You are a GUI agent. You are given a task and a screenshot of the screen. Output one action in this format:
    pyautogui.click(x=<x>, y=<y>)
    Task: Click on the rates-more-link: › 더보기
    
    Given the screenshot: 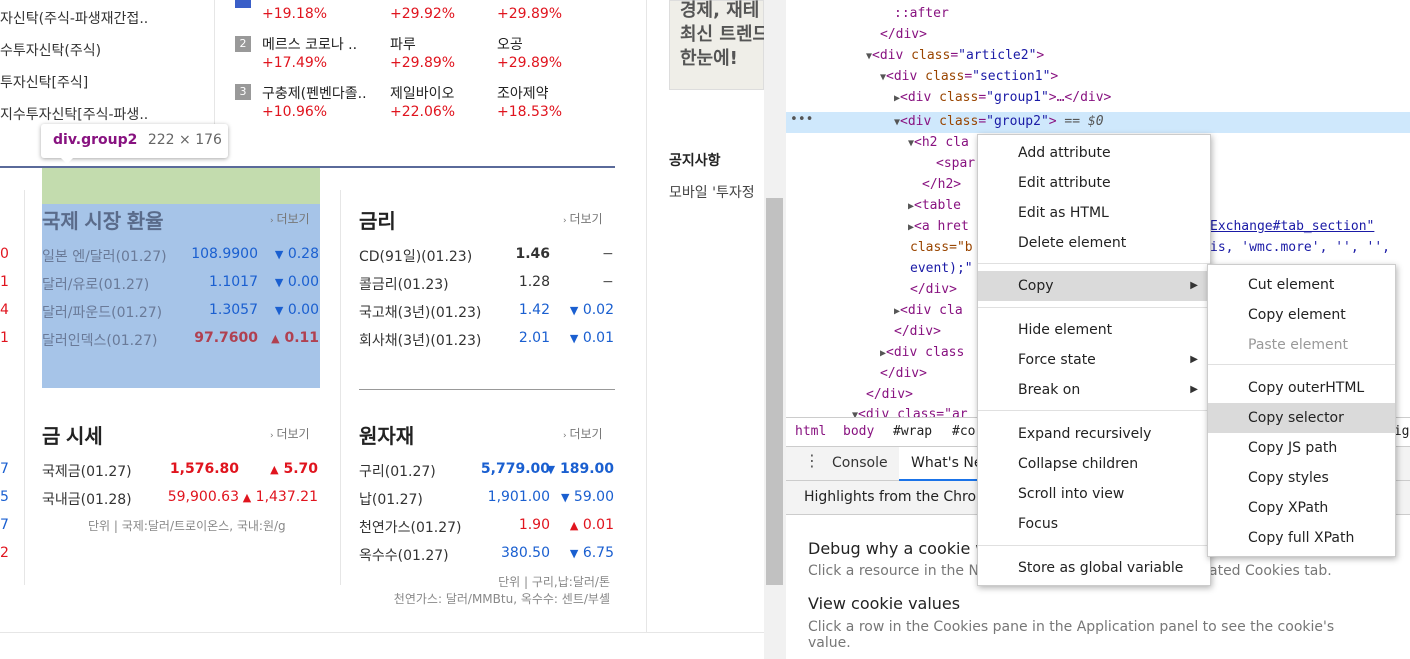 What is the action you would take?
    pyautogui.click(x=583, y=218)
    